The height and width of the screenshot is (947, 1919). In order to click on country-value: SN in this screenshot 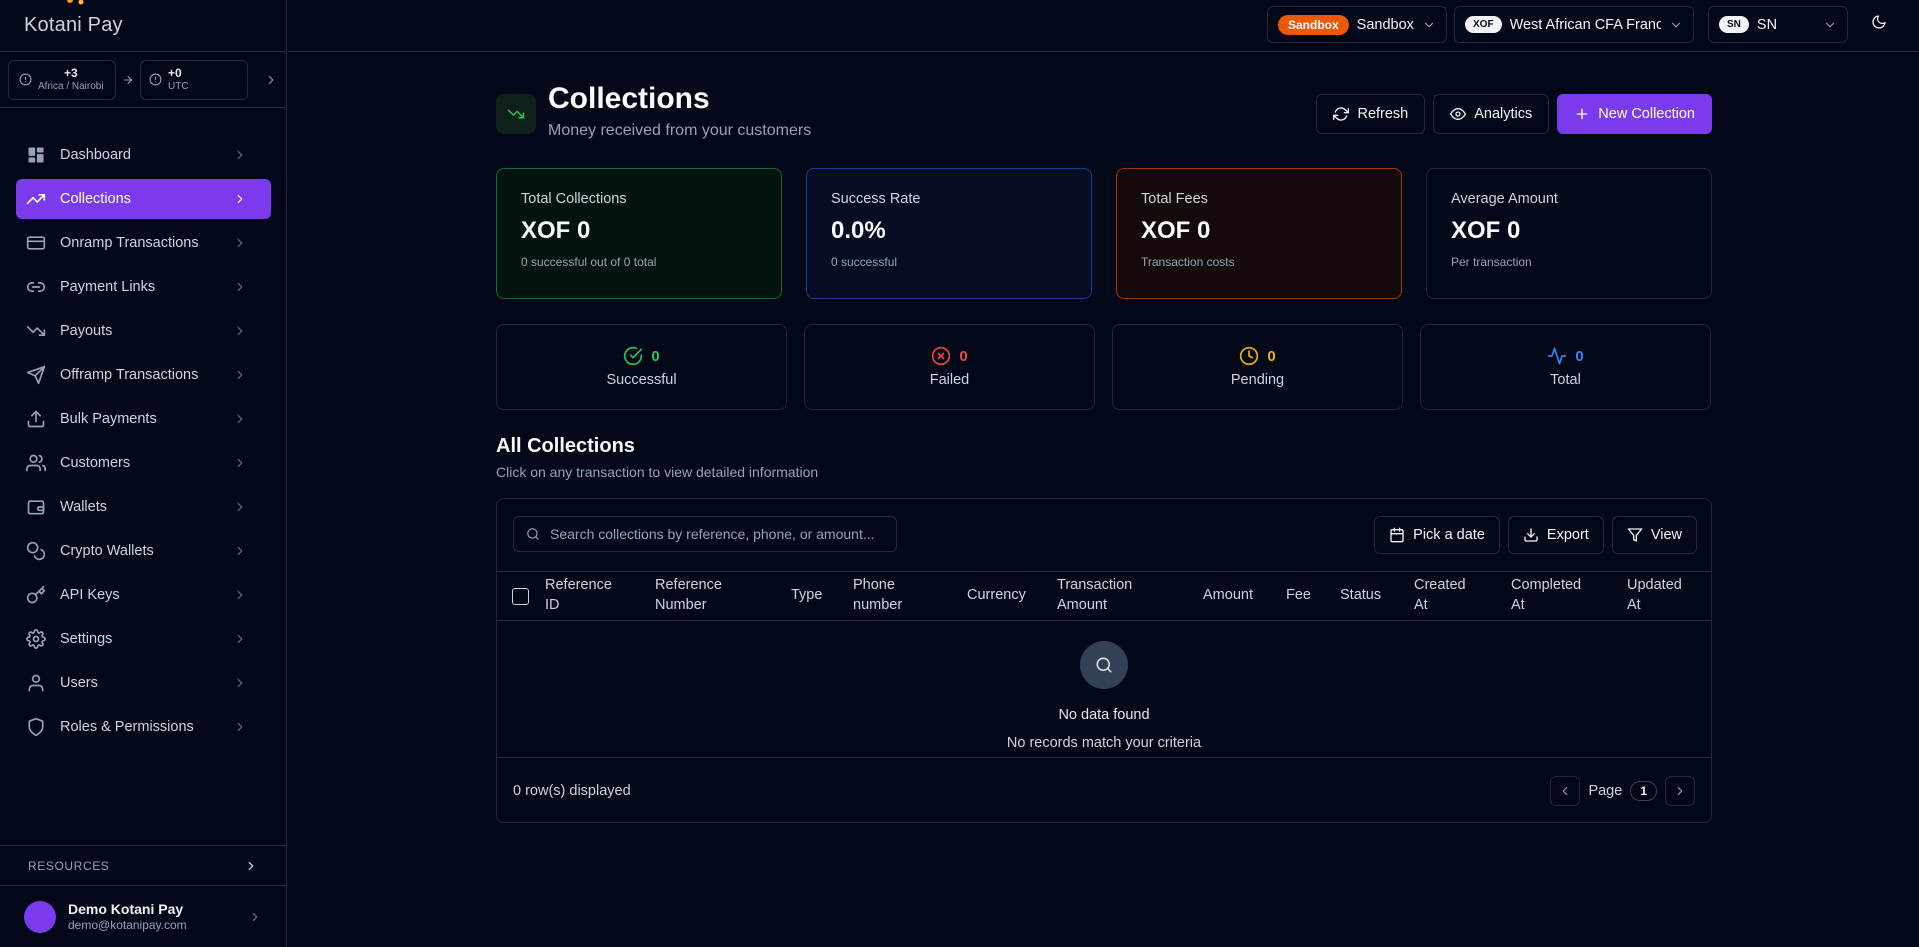, I will do `click(1767, 24)`.